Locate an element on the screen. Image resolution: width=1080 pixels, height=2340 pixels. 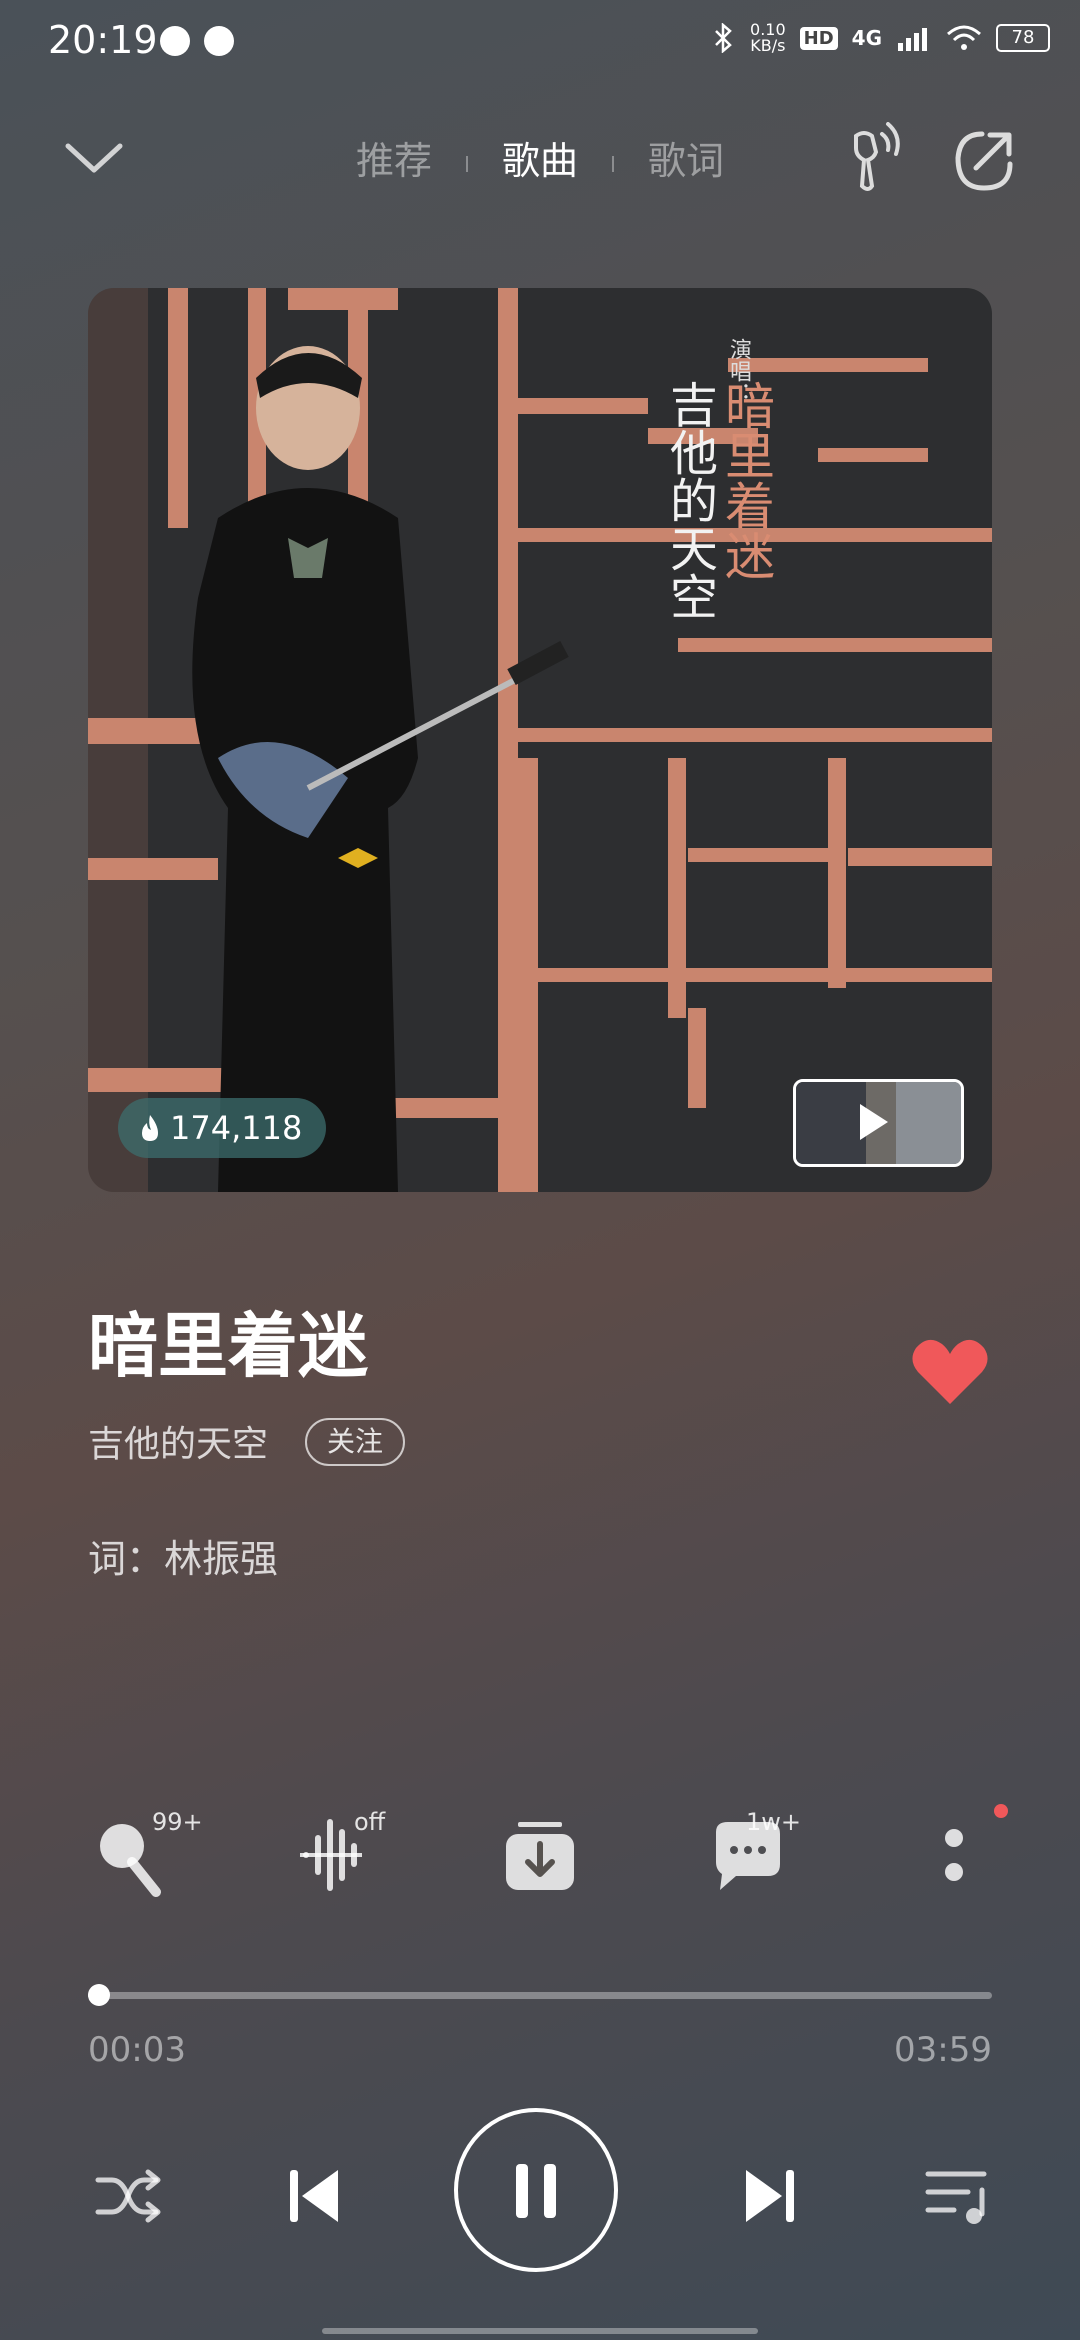
lyricist-credit: 词：林振强 is located at coordinates (183, 1559).